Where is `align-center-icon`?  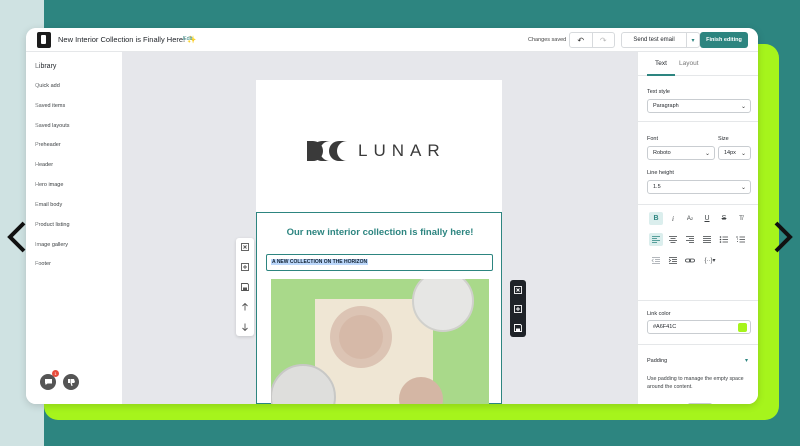
align-center-icon is located at coordinates (673, 239).